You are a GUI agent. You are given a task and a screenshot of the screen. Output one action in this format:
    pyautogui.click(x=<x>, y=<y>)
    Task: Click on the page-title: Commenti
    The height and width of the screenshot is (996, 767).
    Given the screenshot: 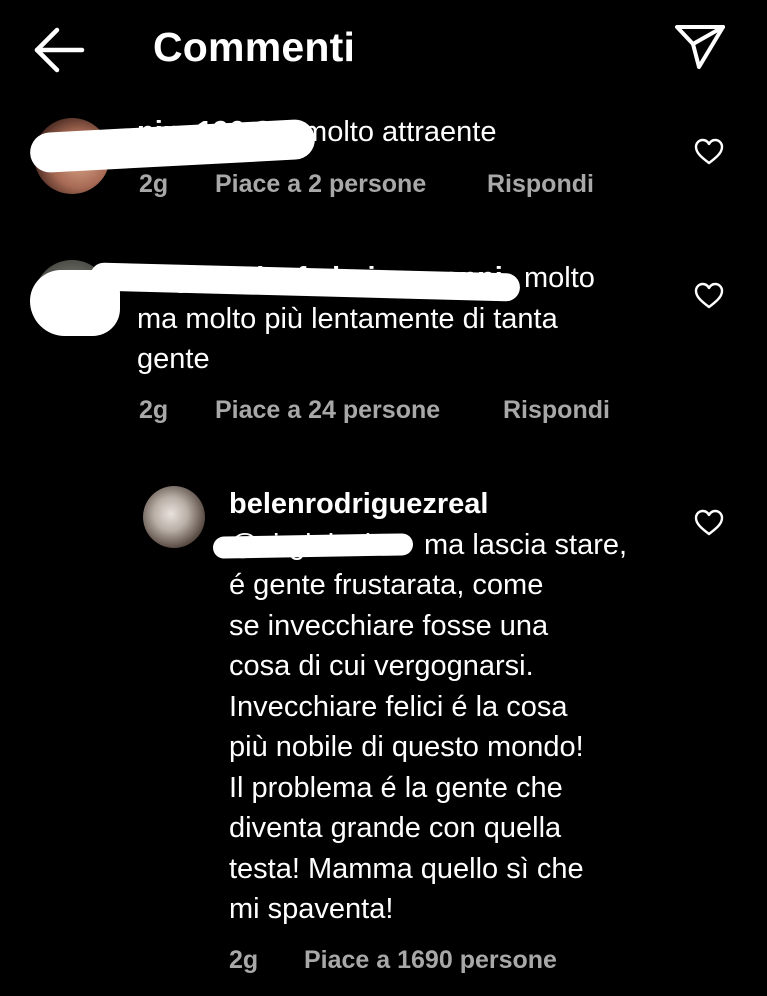 What is the action you would take?
    pyautogui.click(x=254, y=47)
    